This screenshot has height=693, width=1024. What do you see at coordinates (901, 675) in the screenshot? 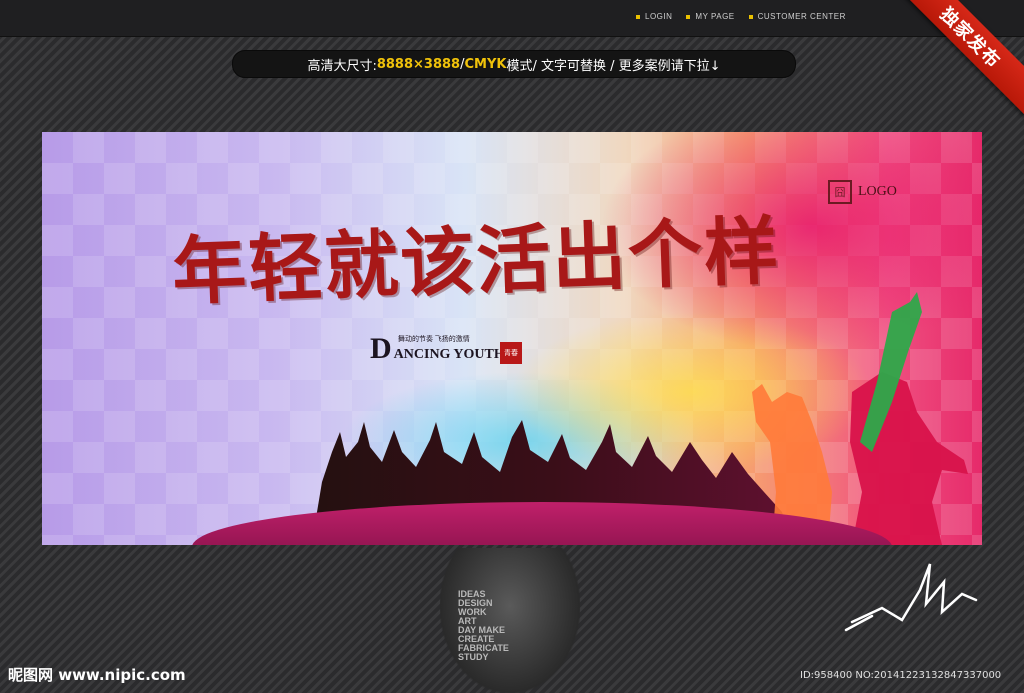
I see `image-id: ID:958400 NO:20141223132847337000` at bounding box center [901, 675].